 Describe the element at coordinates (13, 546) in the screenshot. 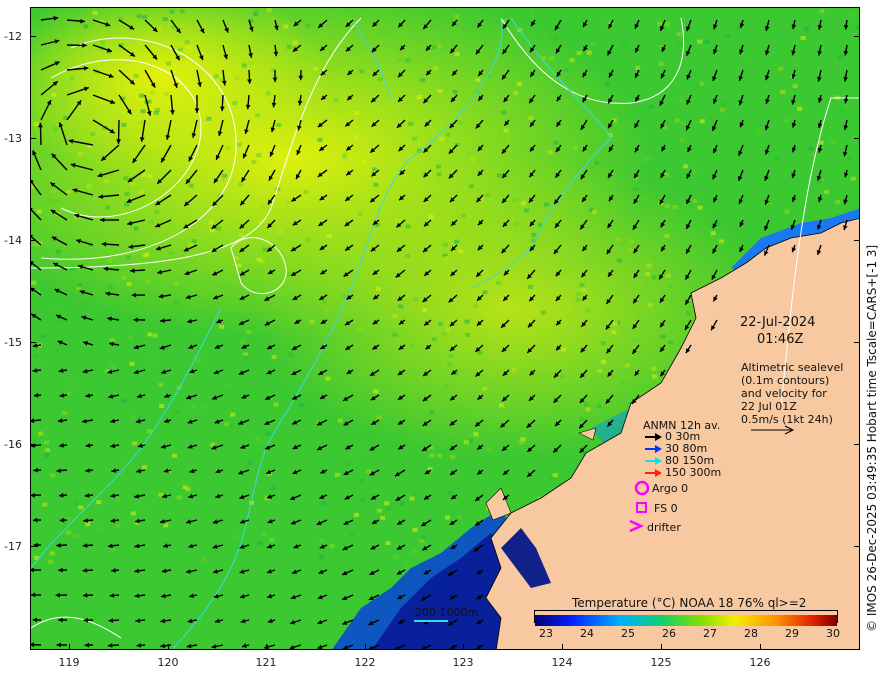

I see `lat-label: -17` at that location.